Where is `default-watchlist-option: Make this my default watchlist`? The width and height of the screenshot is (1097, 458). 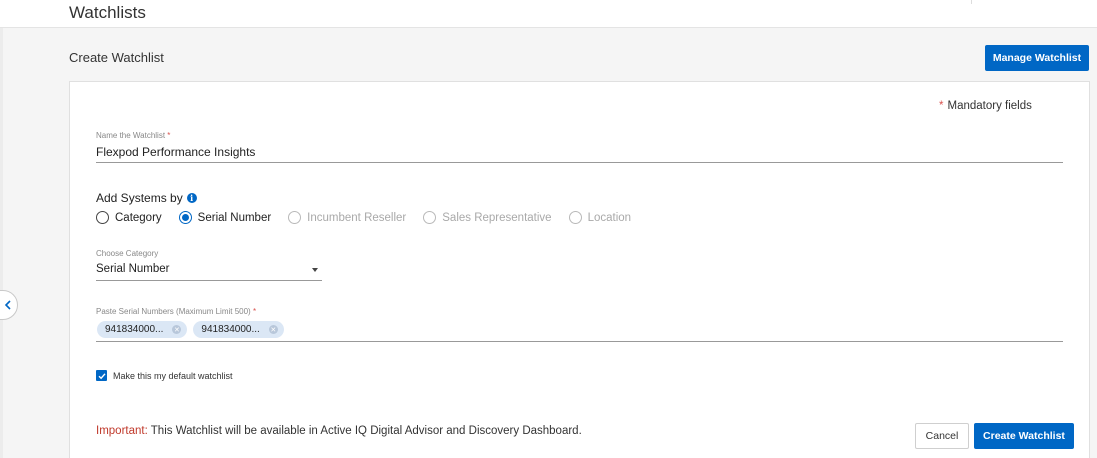
default-watchlist-option: Make this my default watchlist is located at coordinates (164, 375).